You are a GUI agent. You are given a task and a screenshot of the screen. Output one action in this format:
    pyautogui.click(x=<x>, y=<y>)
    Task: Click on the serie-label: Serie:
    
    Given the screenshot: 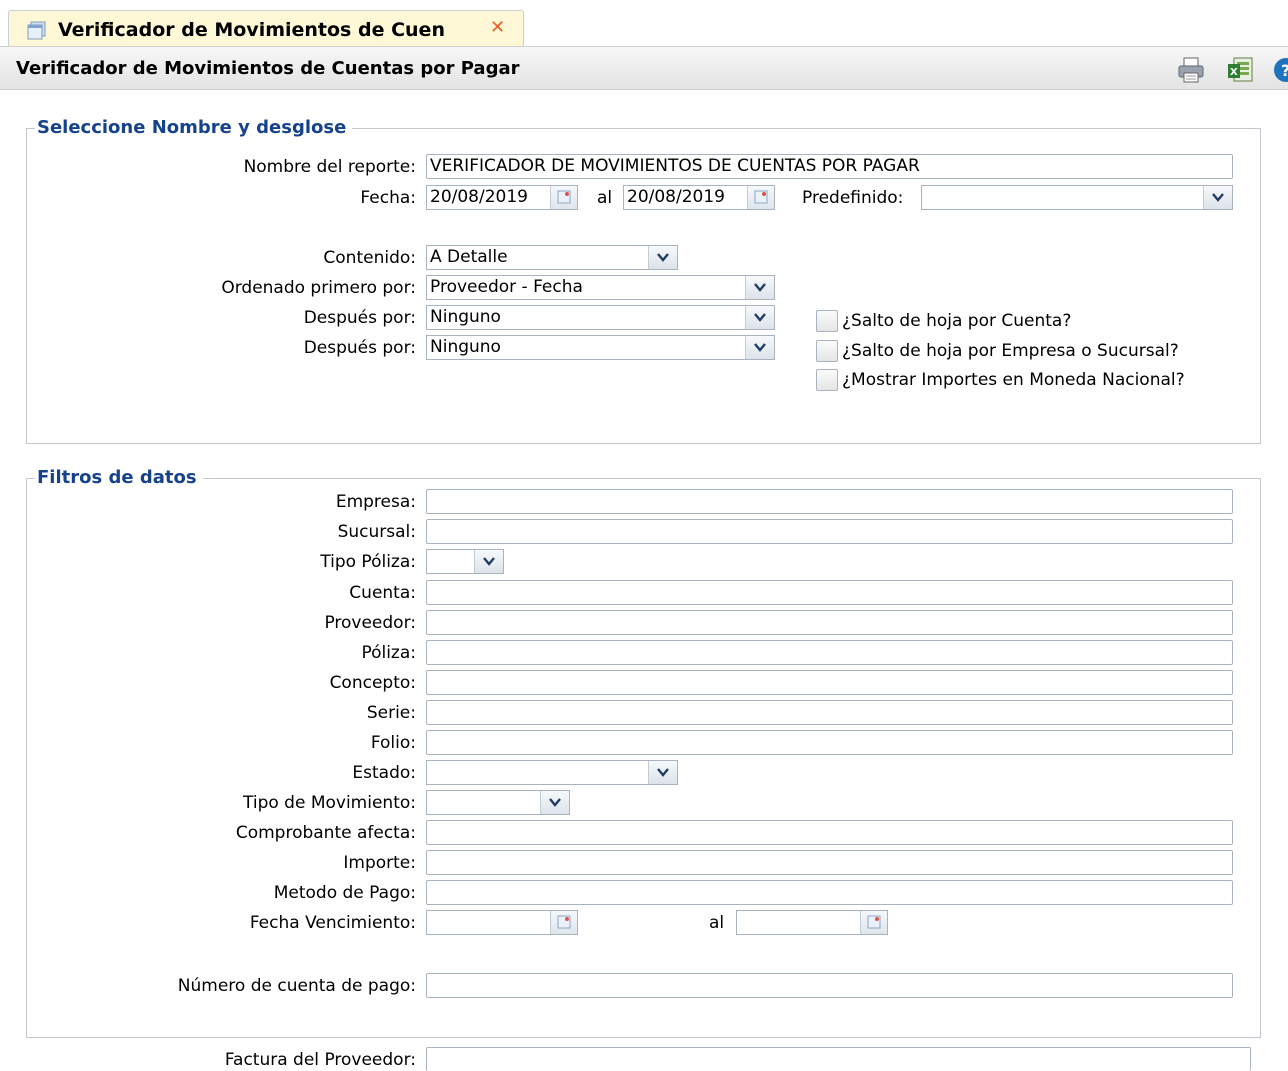 What is the action you would take?
    pyautogui.click(x=391, y=713)
    